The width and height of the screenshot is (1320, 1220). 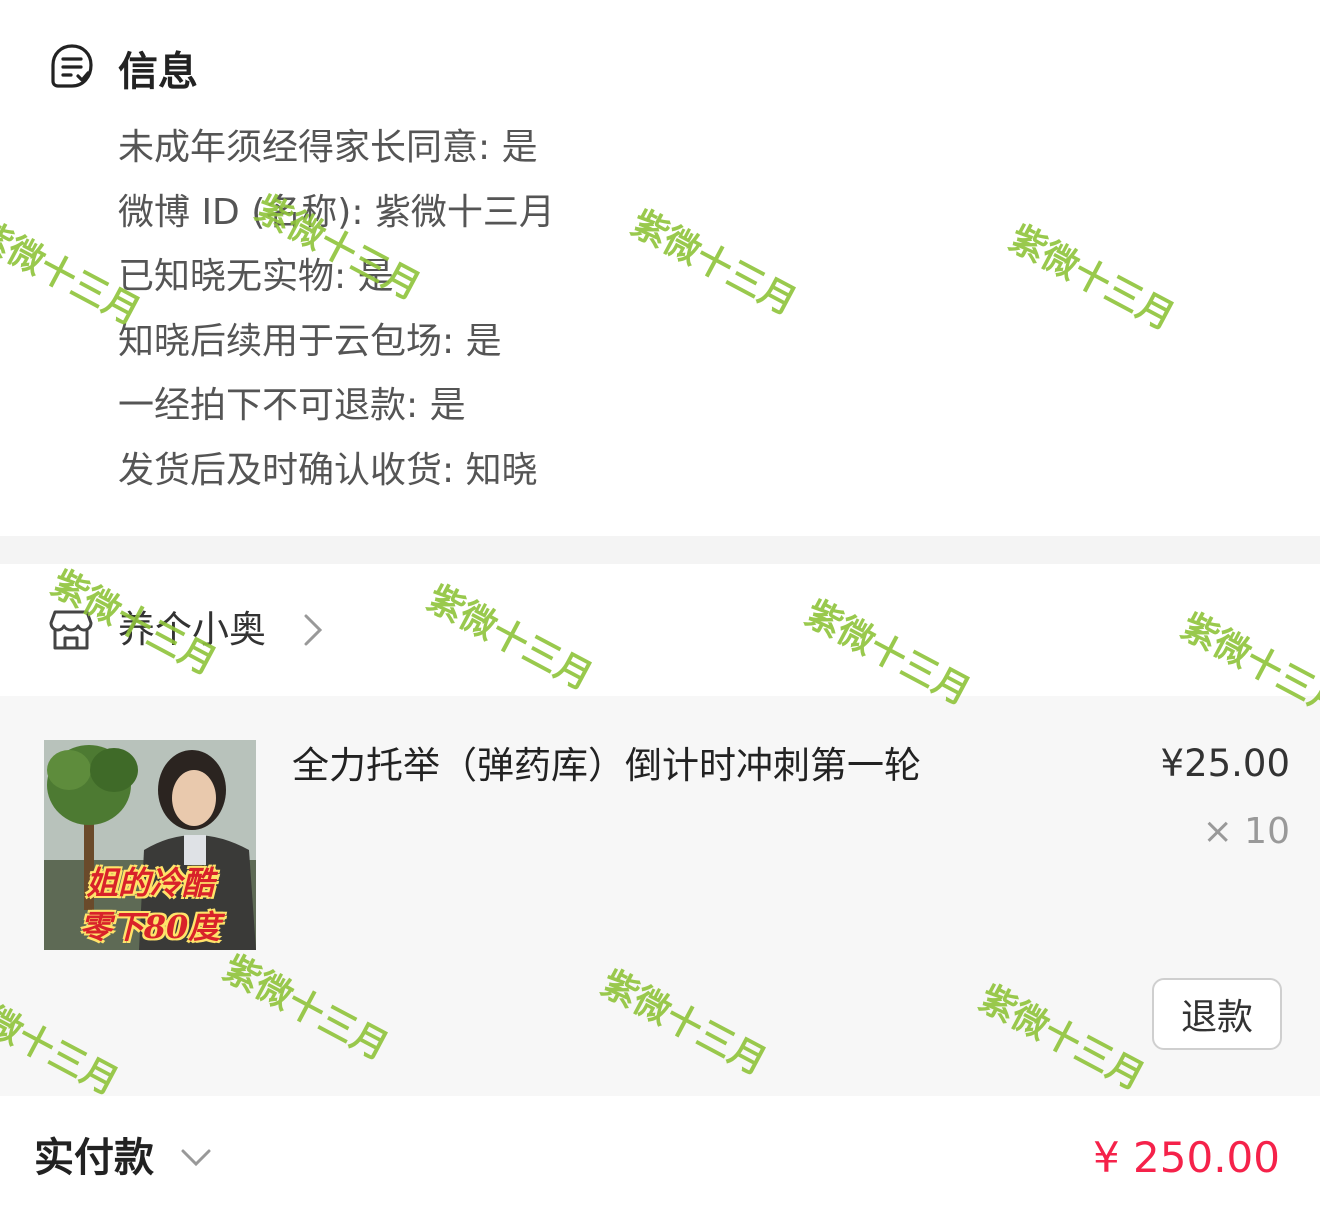 What do you see at coordinates (606, 766) in the screenshot?
I see `item-title: 全力托举（弹药库）倒计时冲刺第一轮` at bounding box center [606, 766].